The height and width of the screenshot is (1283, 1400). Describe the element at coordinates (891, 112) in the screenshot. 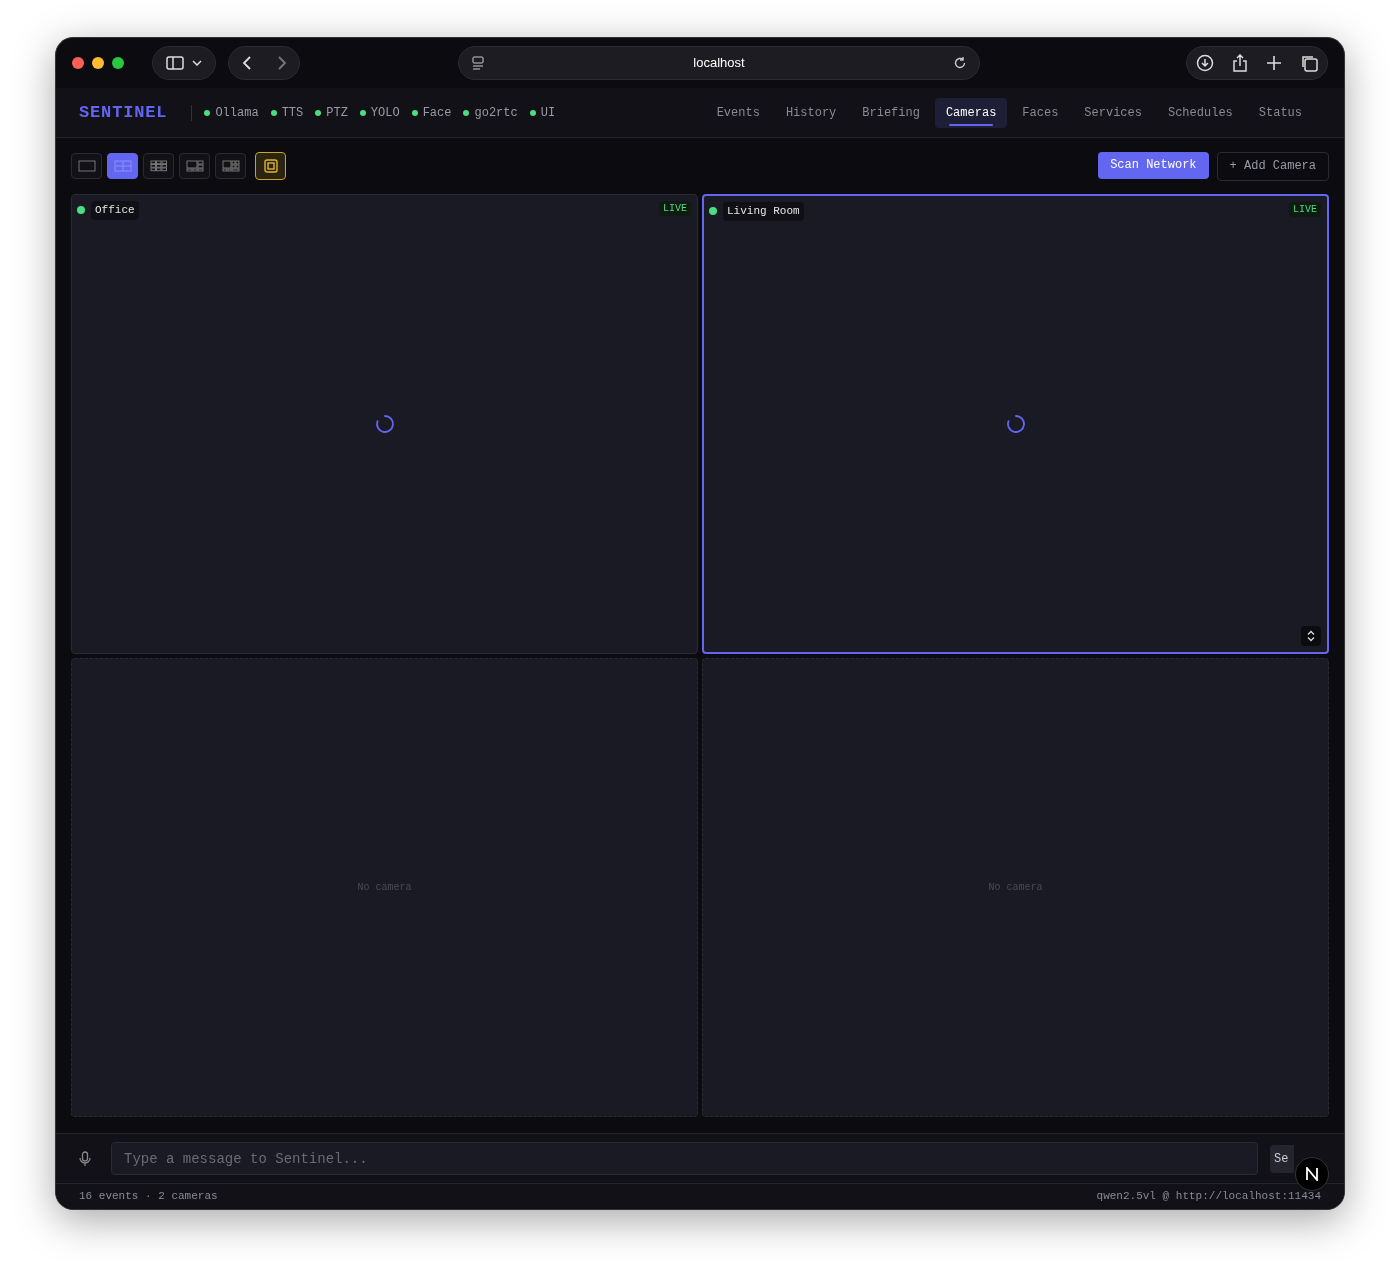

I see `nav-tab: Briefing` at that location.